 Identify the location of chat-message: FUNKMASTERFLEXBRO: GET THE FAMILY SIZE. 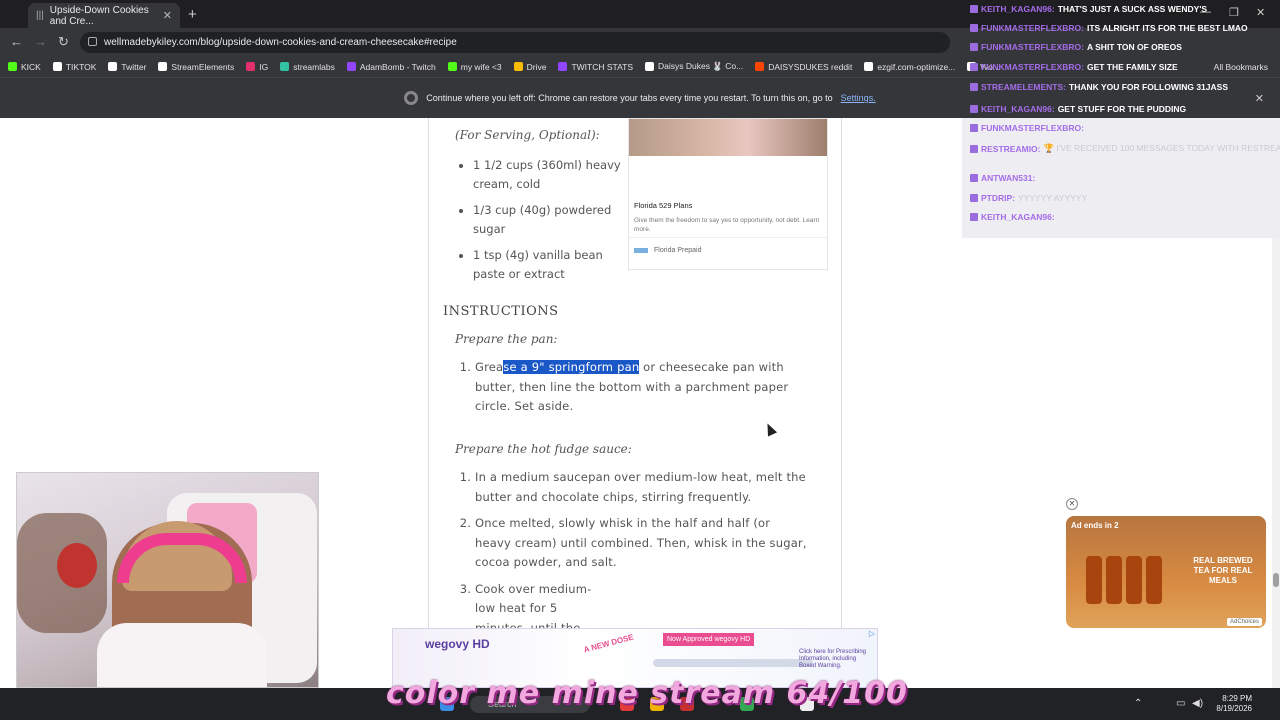
(1074, 67).